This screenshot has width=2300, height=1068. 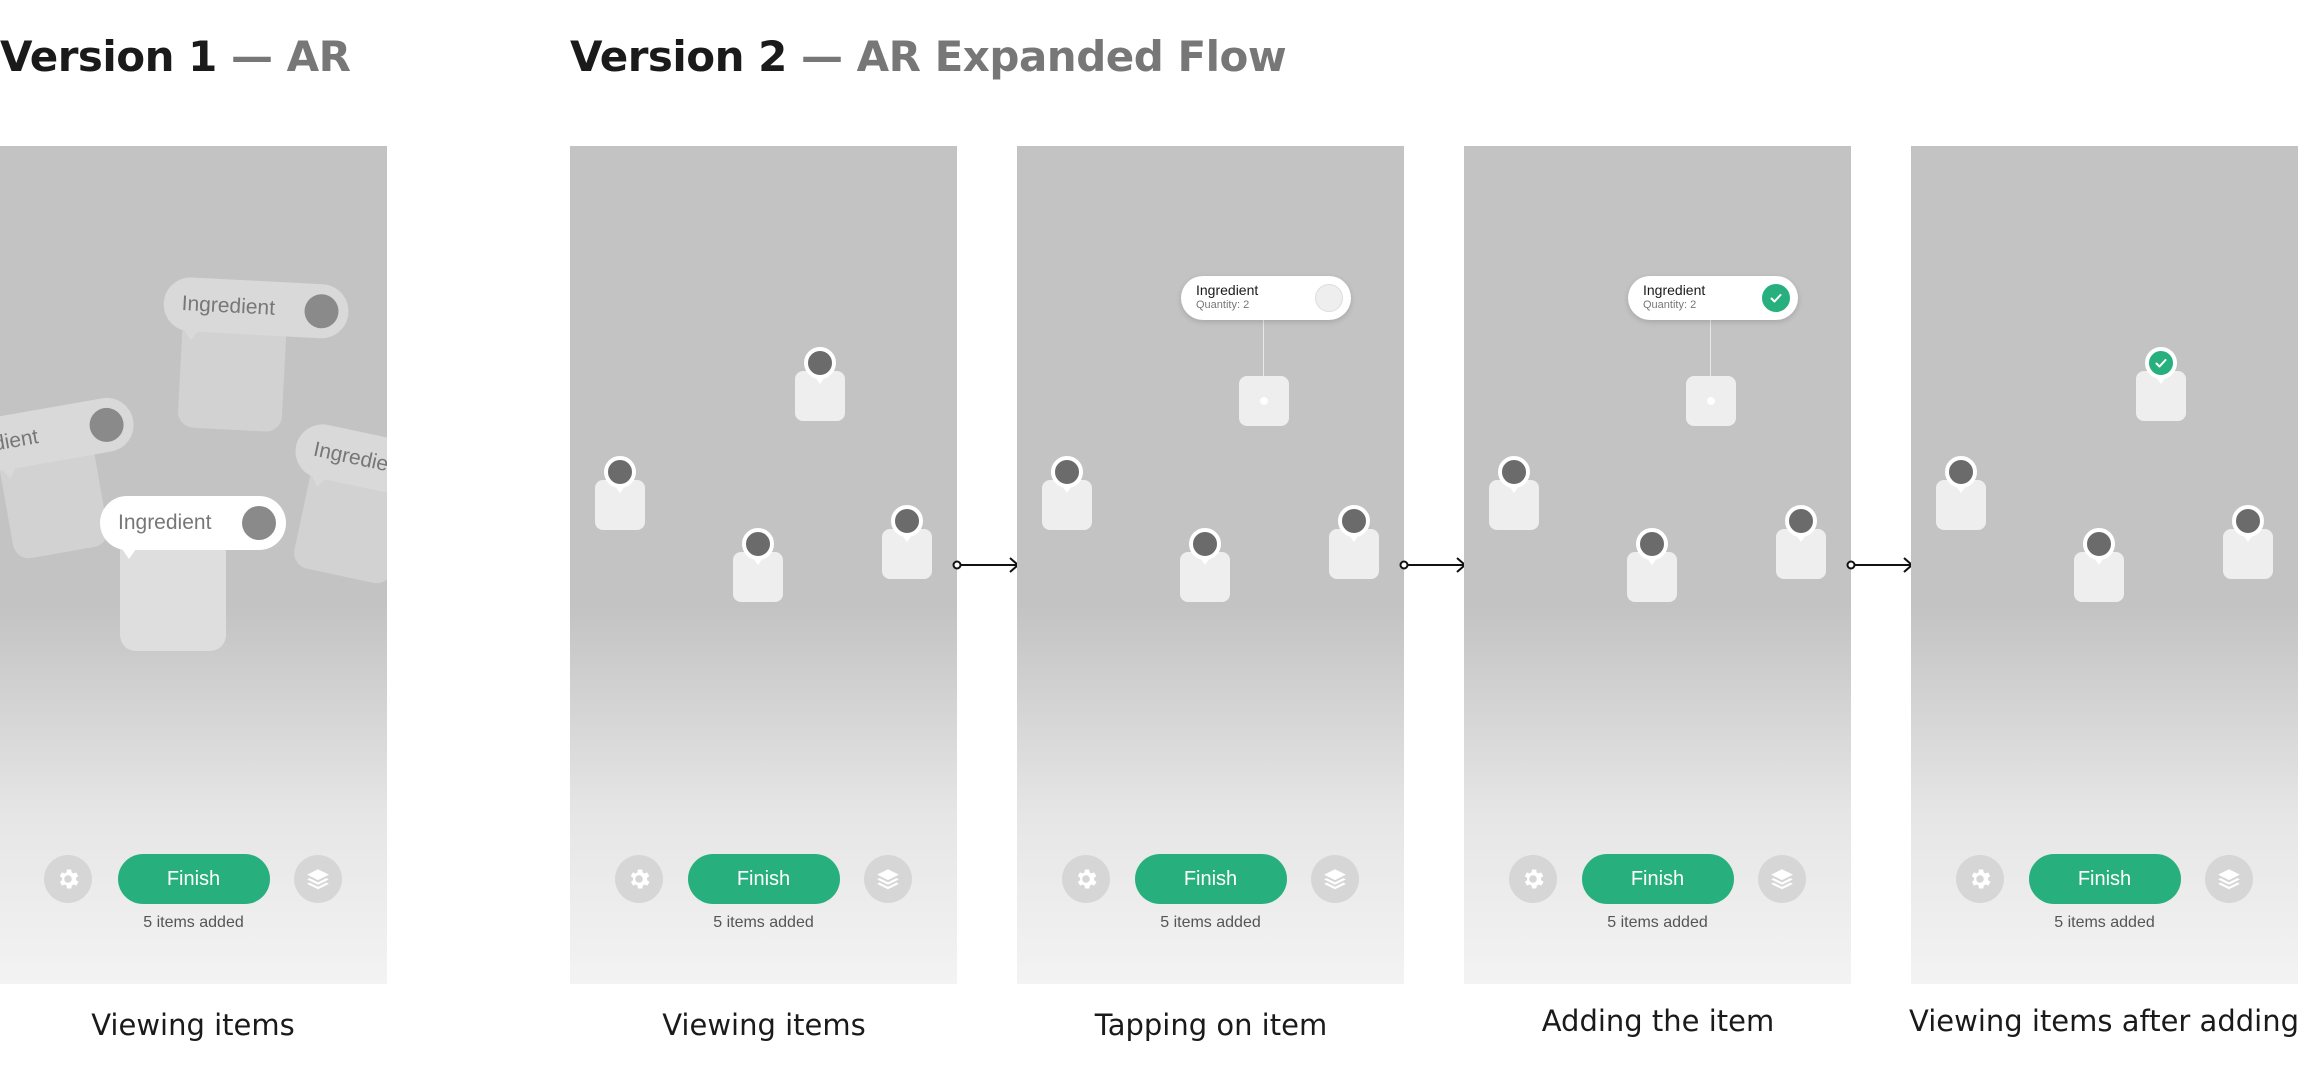 I want to click on screen-caption: Viewing items after adding, so click(x=2104, y=1021).